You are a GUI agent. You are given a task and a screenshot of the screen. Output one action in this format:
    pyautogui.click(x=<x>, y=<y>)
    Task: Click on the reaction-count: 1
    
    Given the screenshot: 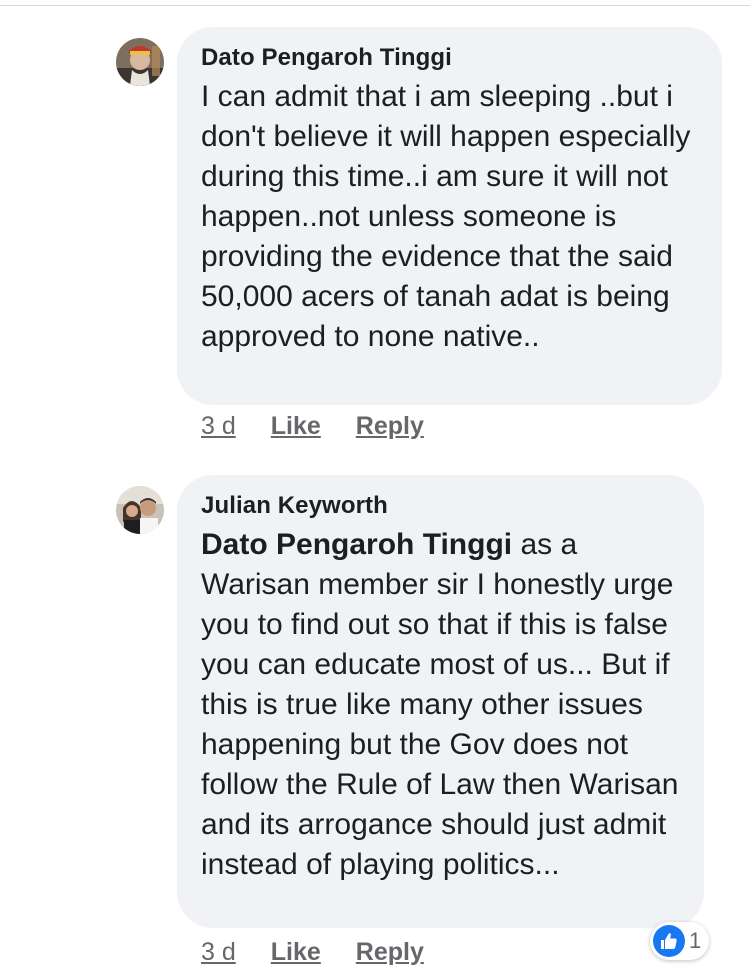 What is the action you would take?
    pyautogui.click(x=695, y=940)
    